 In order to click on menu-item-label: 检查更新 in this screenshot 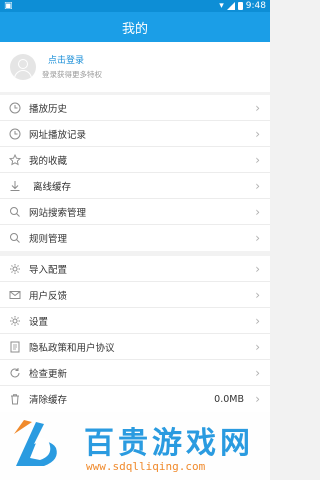, I will do `click(48, 374)`.